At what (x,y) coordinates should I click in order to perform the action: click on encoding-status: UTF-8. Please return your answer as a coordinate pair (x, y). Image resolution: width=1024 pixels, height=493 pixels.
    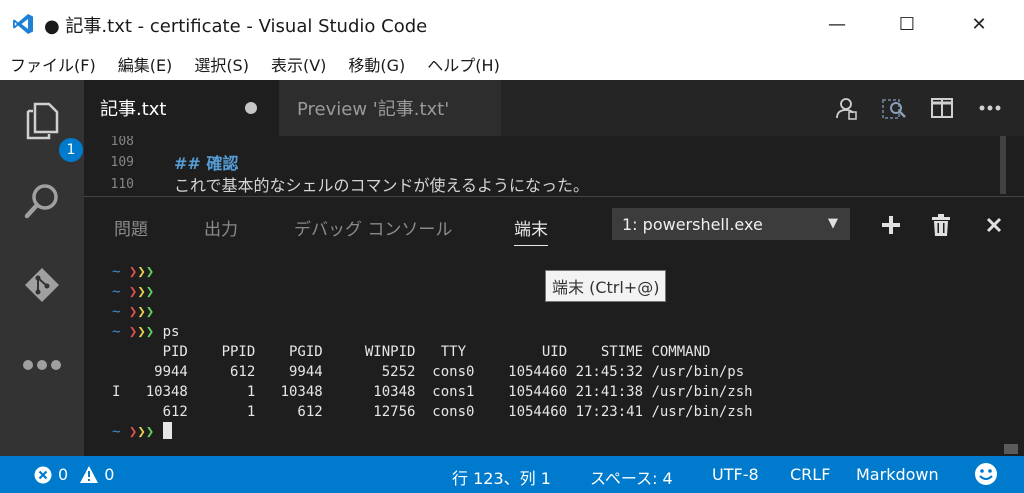
    Looking at the image, I should click on (735, 474).